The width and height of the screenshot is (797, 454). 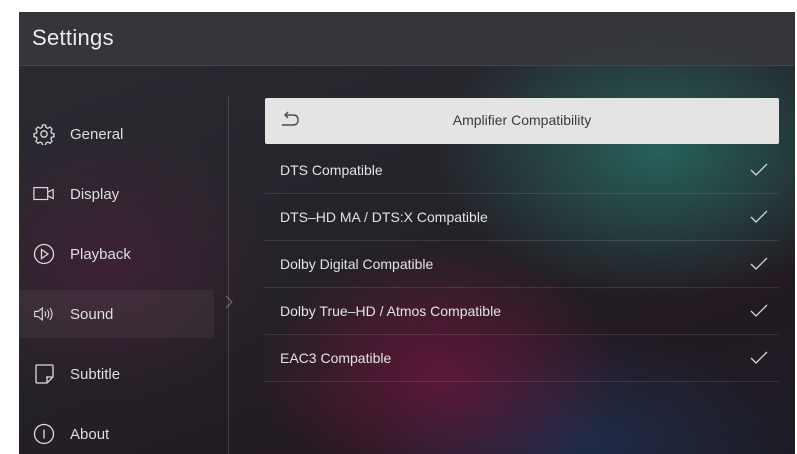 I want to click on sidebar-item-subtitle: Subtitle, so click(x=116, y=374).